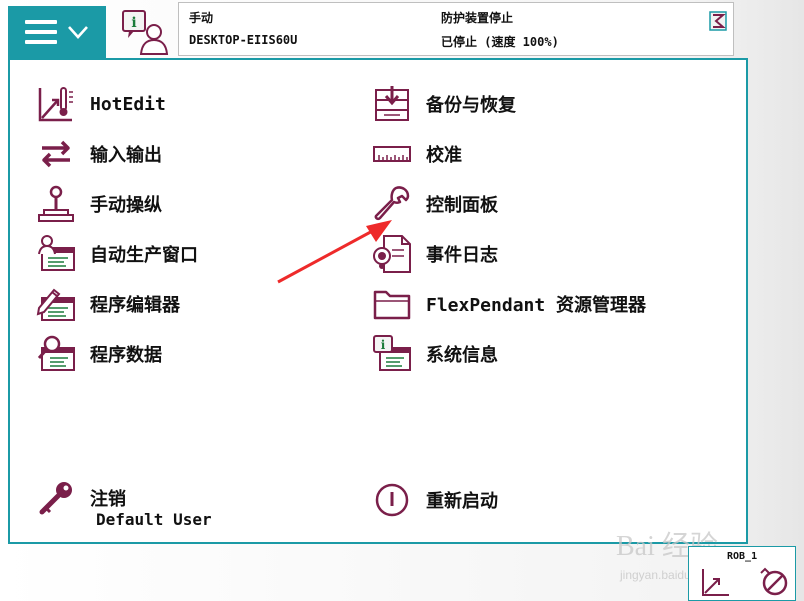 Image resolution: width=804 pixels, height=601 pixels. What do you see at coordinates (462, 255) in the screenshot?
I see `menu-item-label: 事件日志` at bounding box center [462, 255].